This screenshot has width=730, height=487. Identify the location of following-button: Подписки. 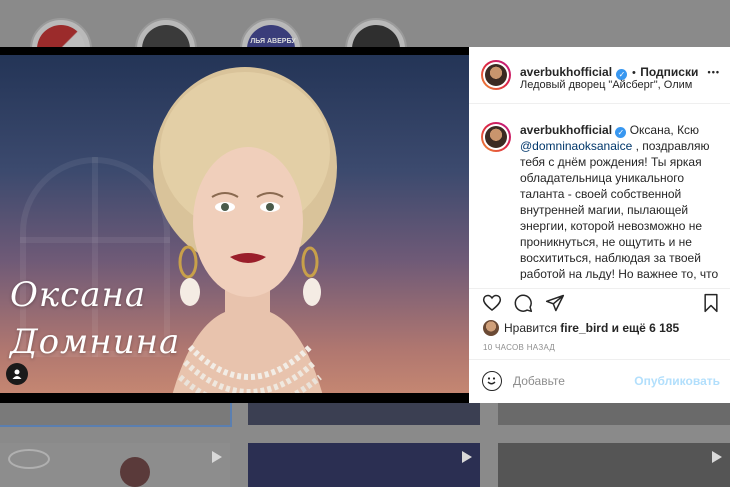
(669, 72).